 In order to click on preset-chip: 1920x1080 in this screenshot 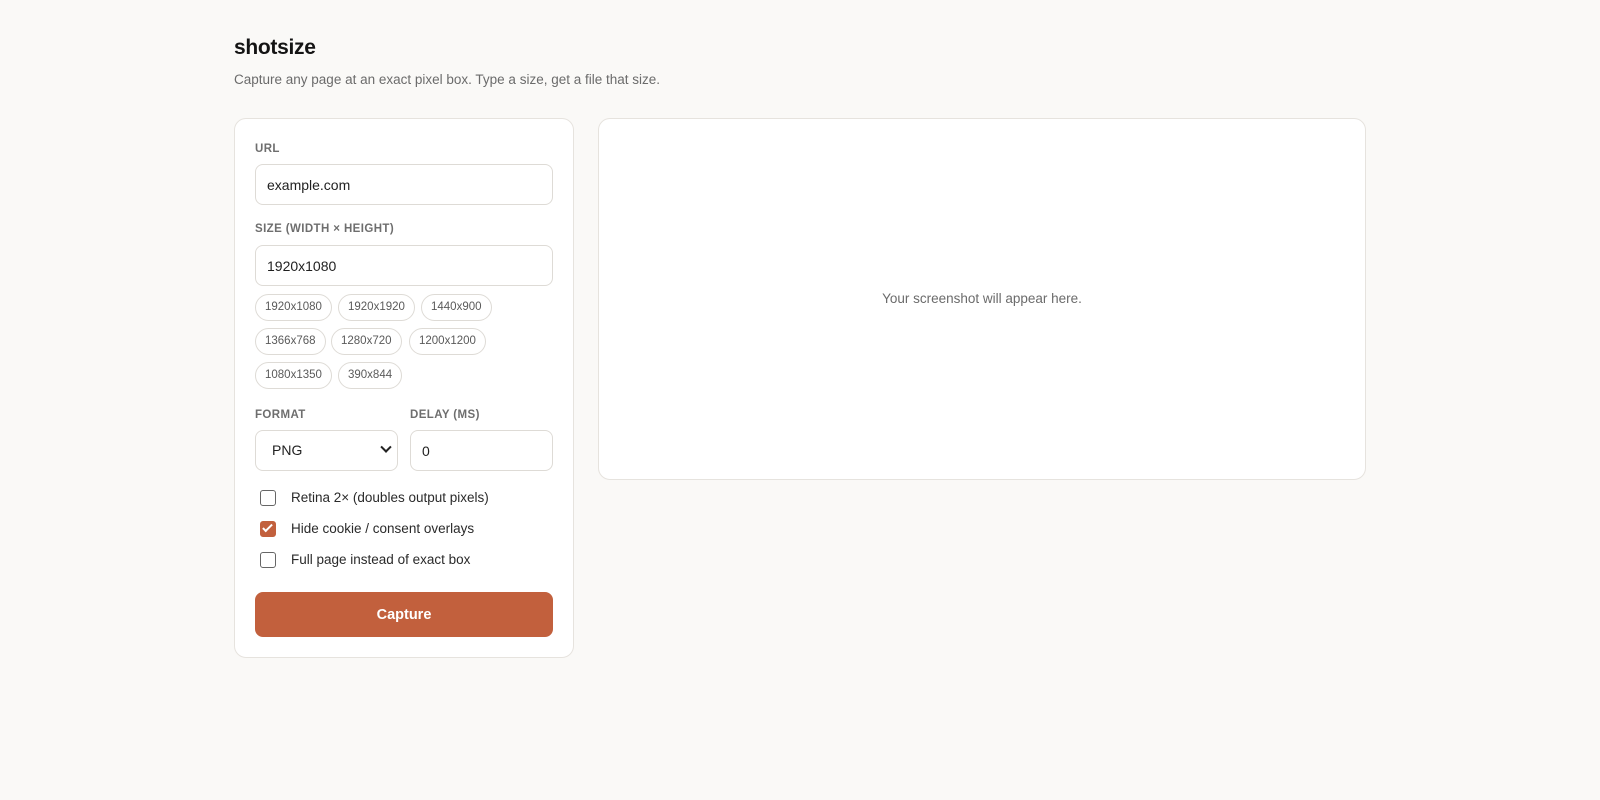, I will do `click(293, 307)`.